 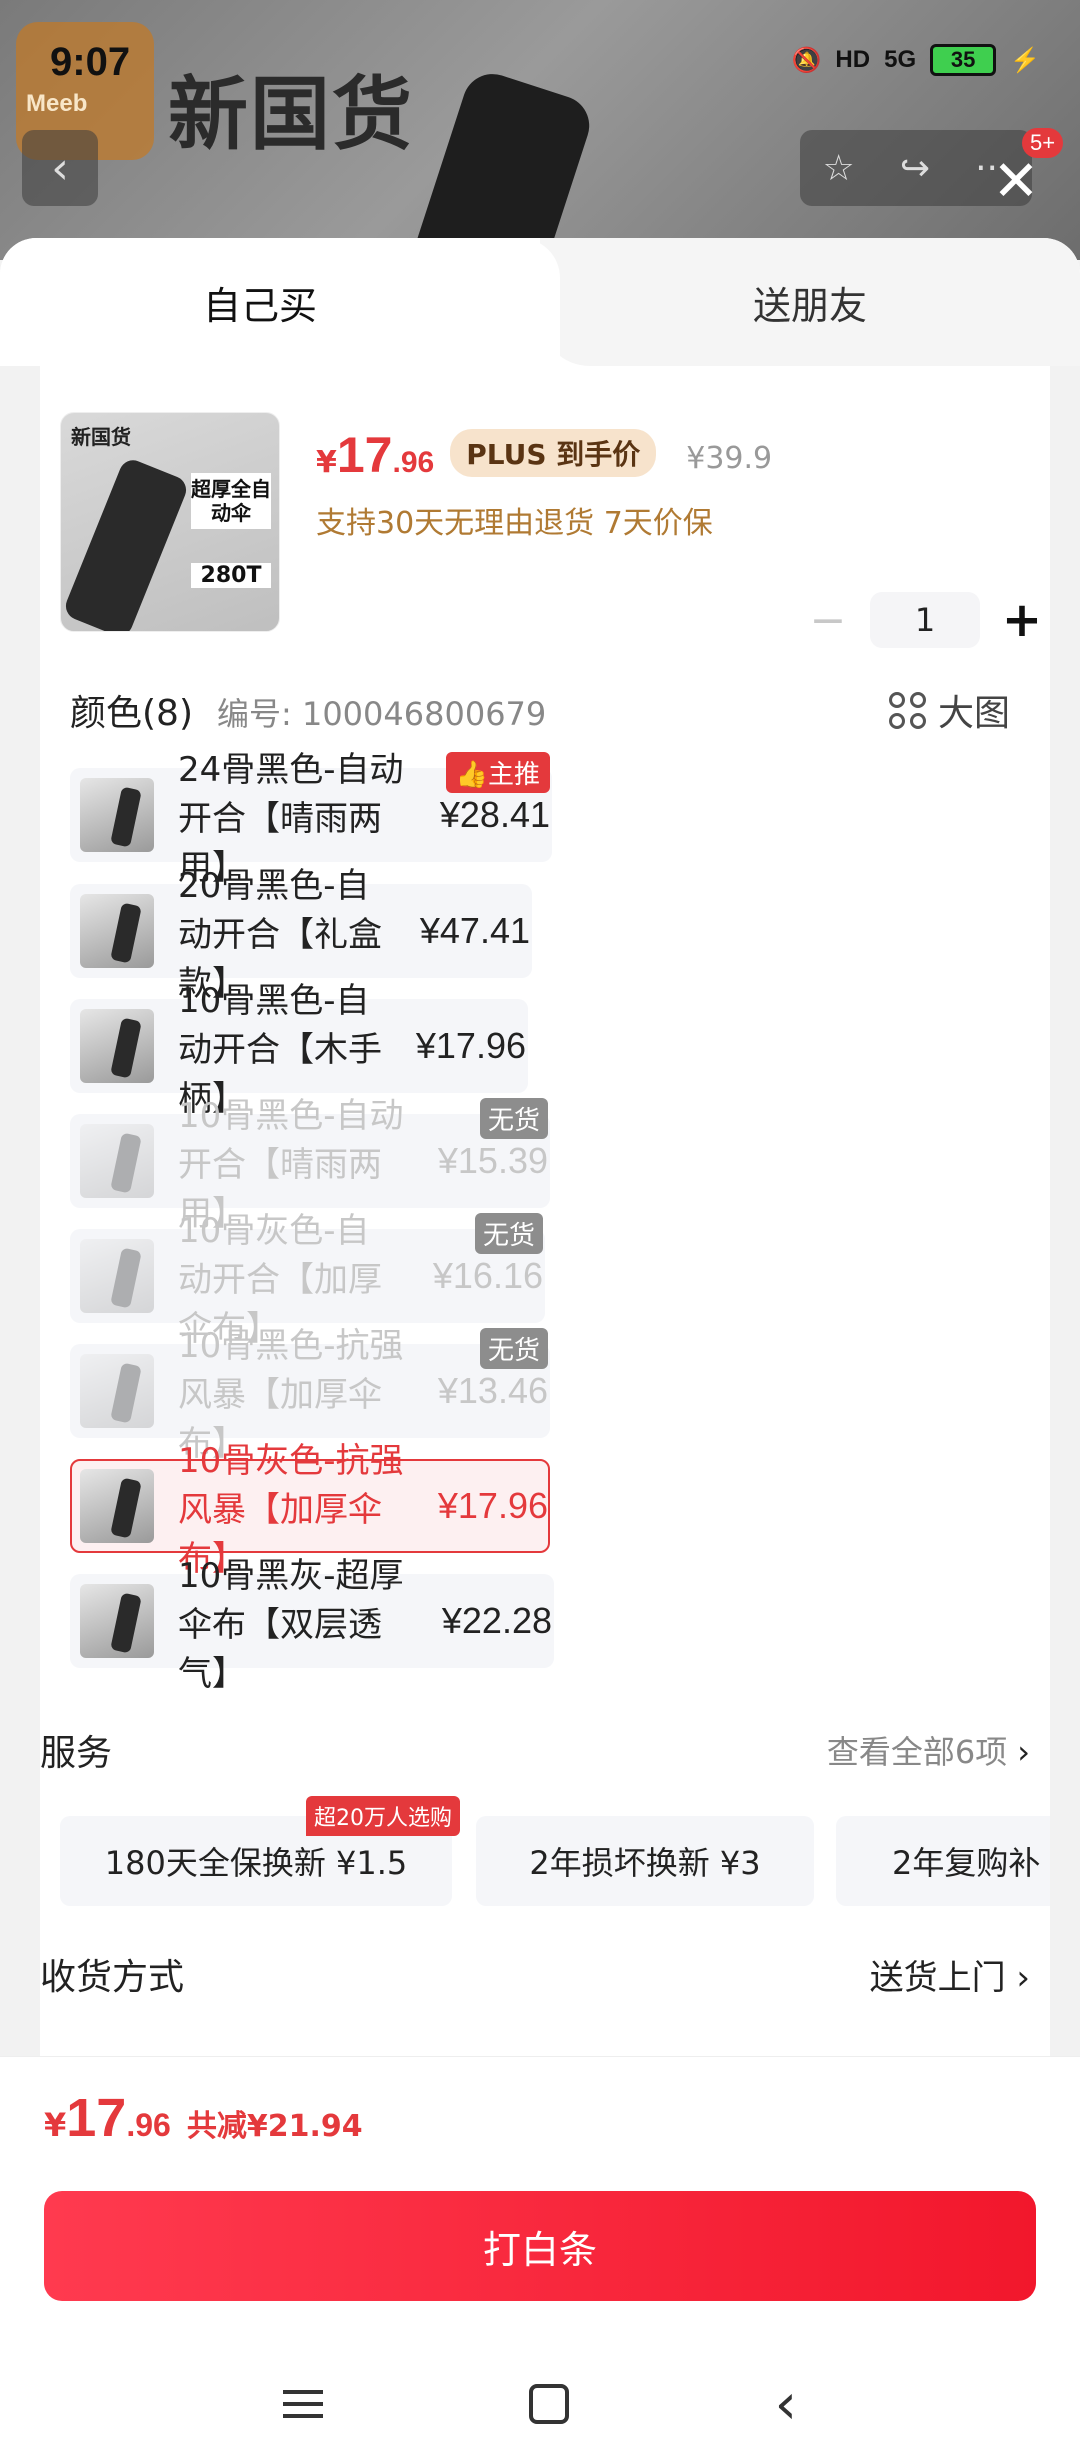 I want to click on service-option-3: 2年复购补, so click(x=943, y=1861).